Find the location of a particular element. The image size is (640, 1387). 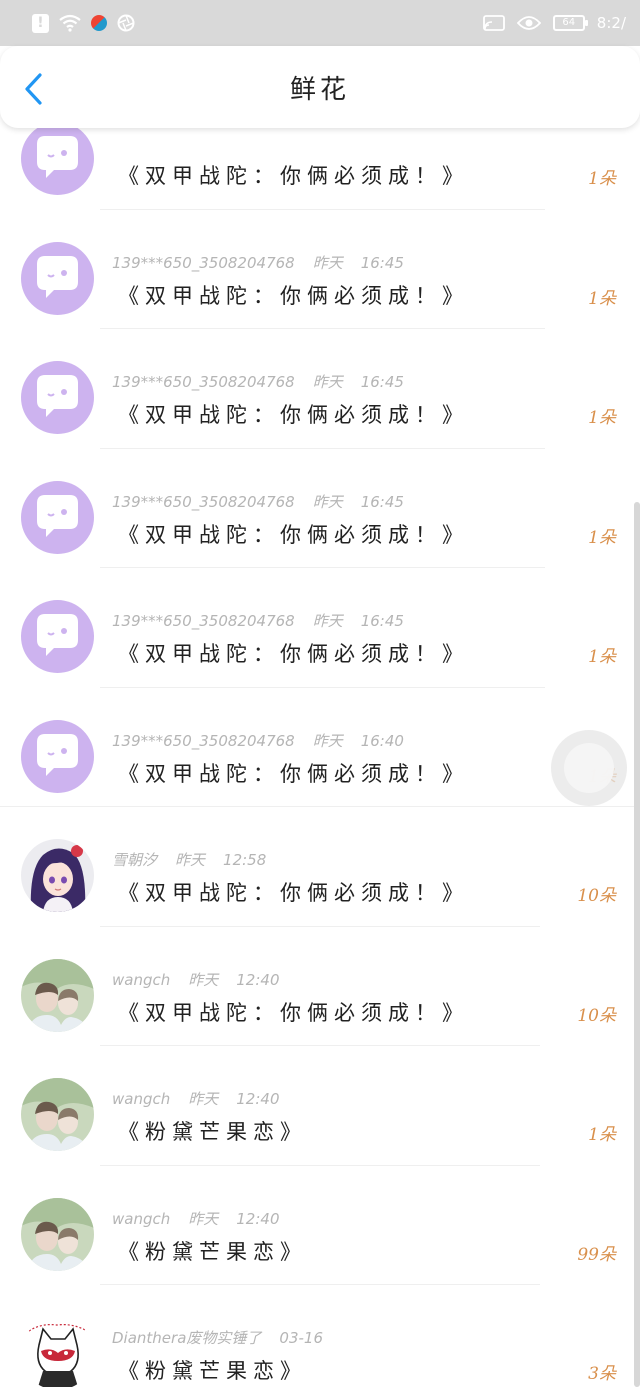

sender-name: Dianthera废物实锤了 is located at coordinates (187, 1338).